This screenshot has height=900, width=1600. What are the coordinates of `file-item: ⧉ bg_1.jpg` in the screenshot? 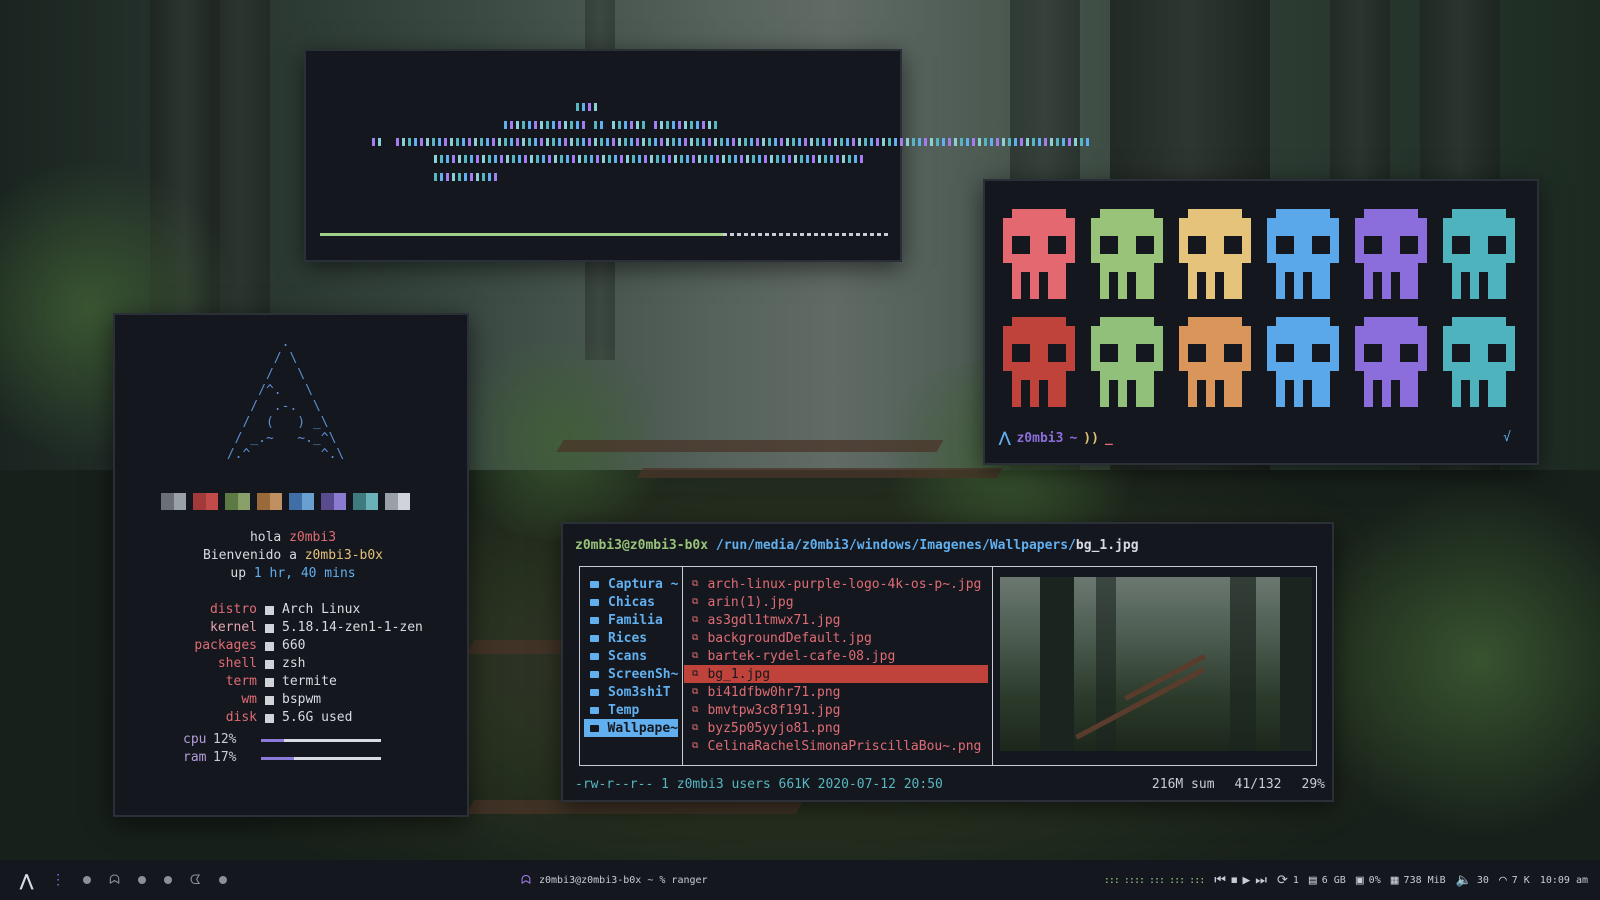 It's located at (836, 674).